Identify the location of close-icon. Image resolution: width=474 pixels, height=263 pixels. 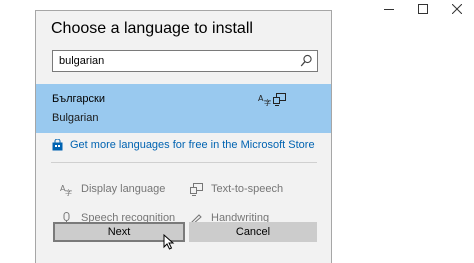
(457, 9).